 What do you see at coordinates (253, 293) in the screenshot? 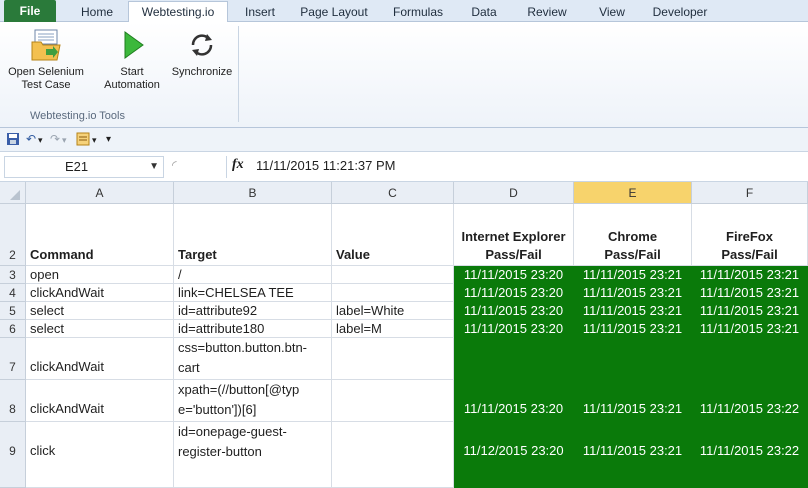
I see `table-cell-target: link=CHELSEA TEE` at bounding box center [253, 293].